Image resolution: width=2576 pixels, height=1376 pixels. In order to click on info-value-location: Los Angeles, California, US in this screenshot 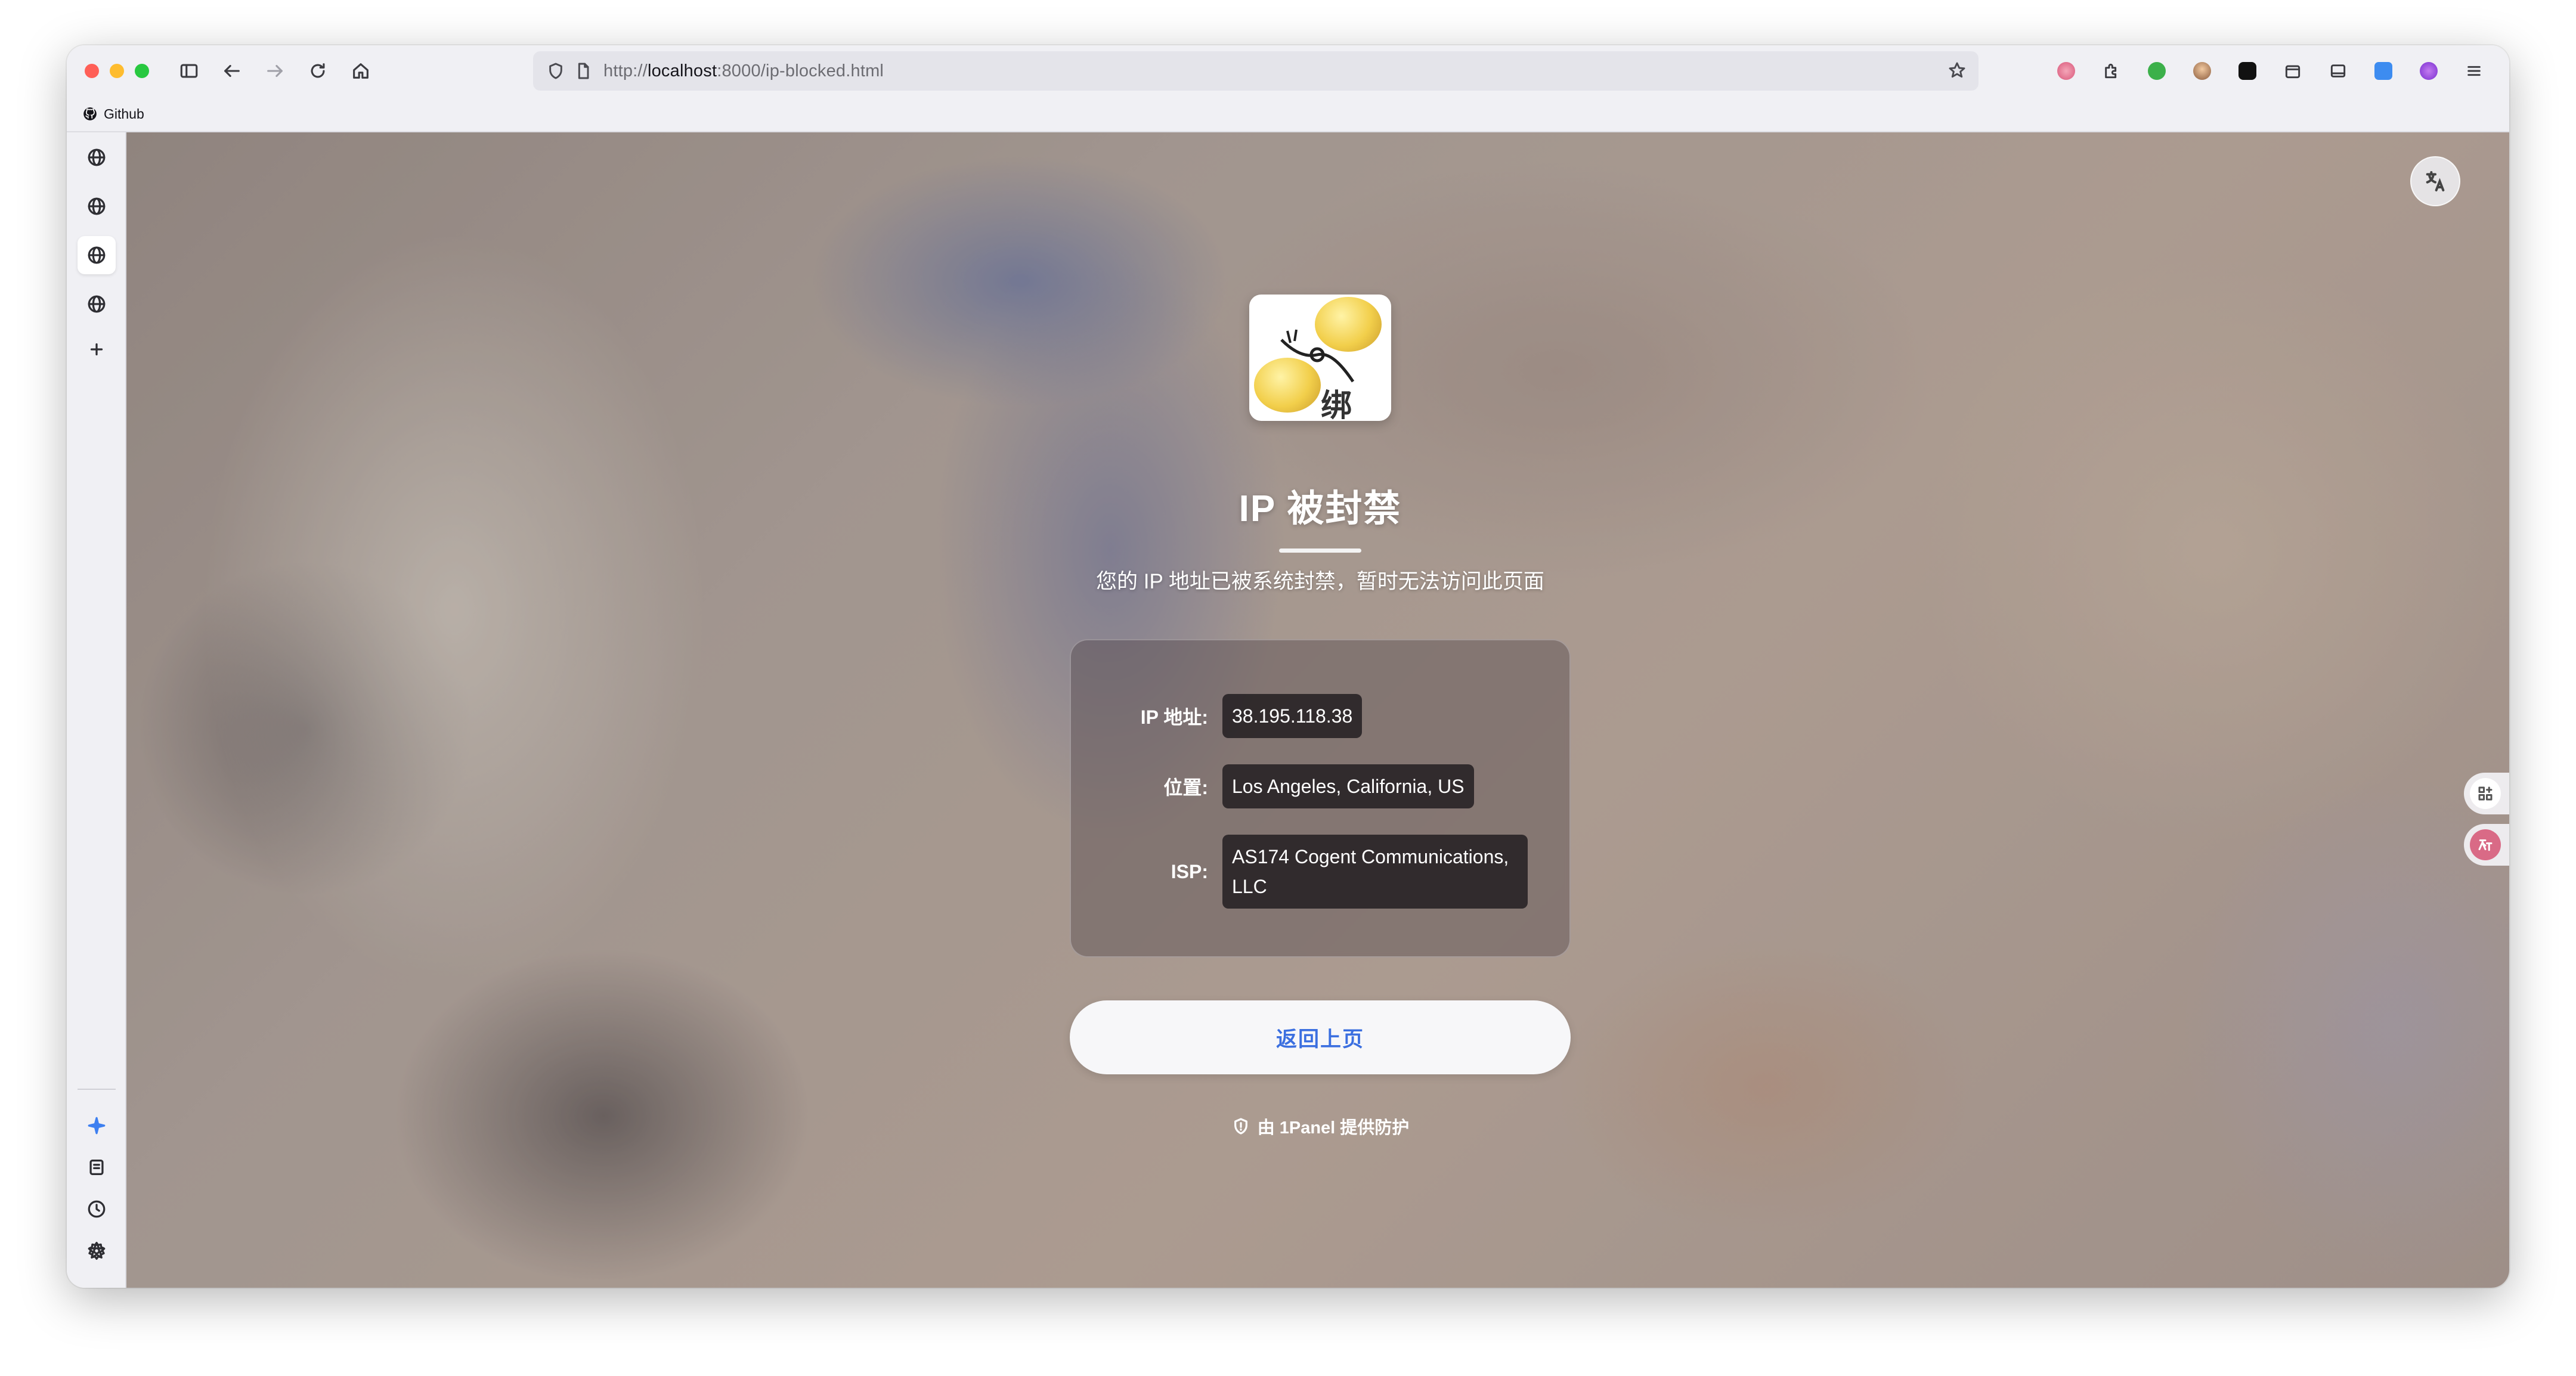, I will do `click(1348, 786)`.